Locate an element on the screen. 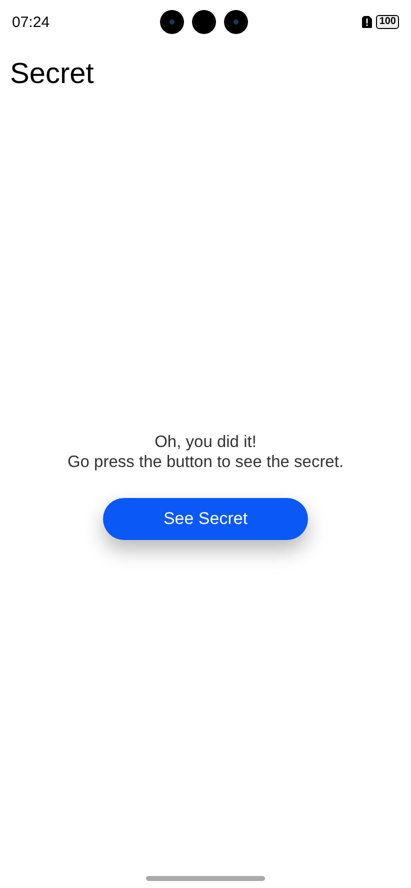  sim-alert-icon is located at coordinates (367, 22).